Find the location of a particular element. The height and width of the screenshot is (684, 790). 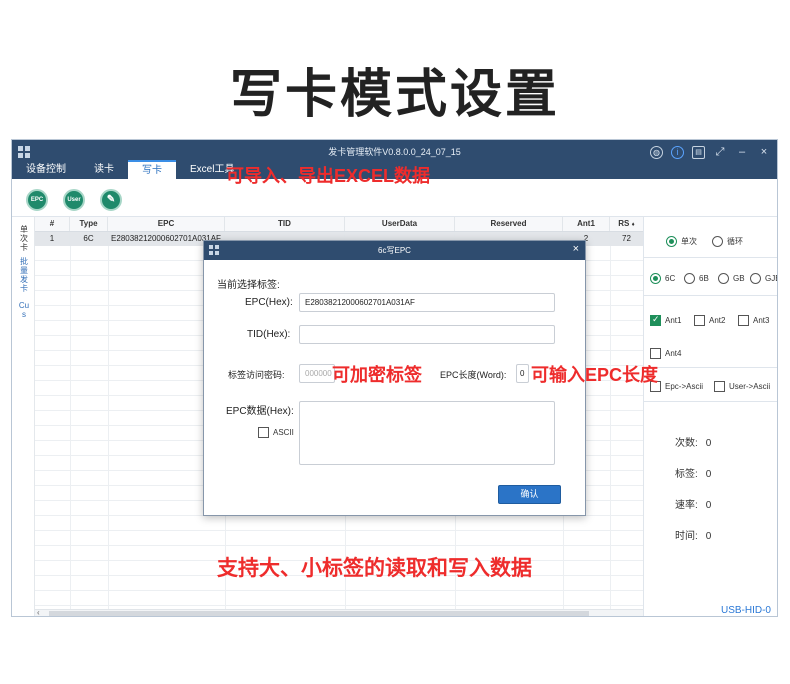

tab-write-card: 写卡 is located at coordinates (152, 169).